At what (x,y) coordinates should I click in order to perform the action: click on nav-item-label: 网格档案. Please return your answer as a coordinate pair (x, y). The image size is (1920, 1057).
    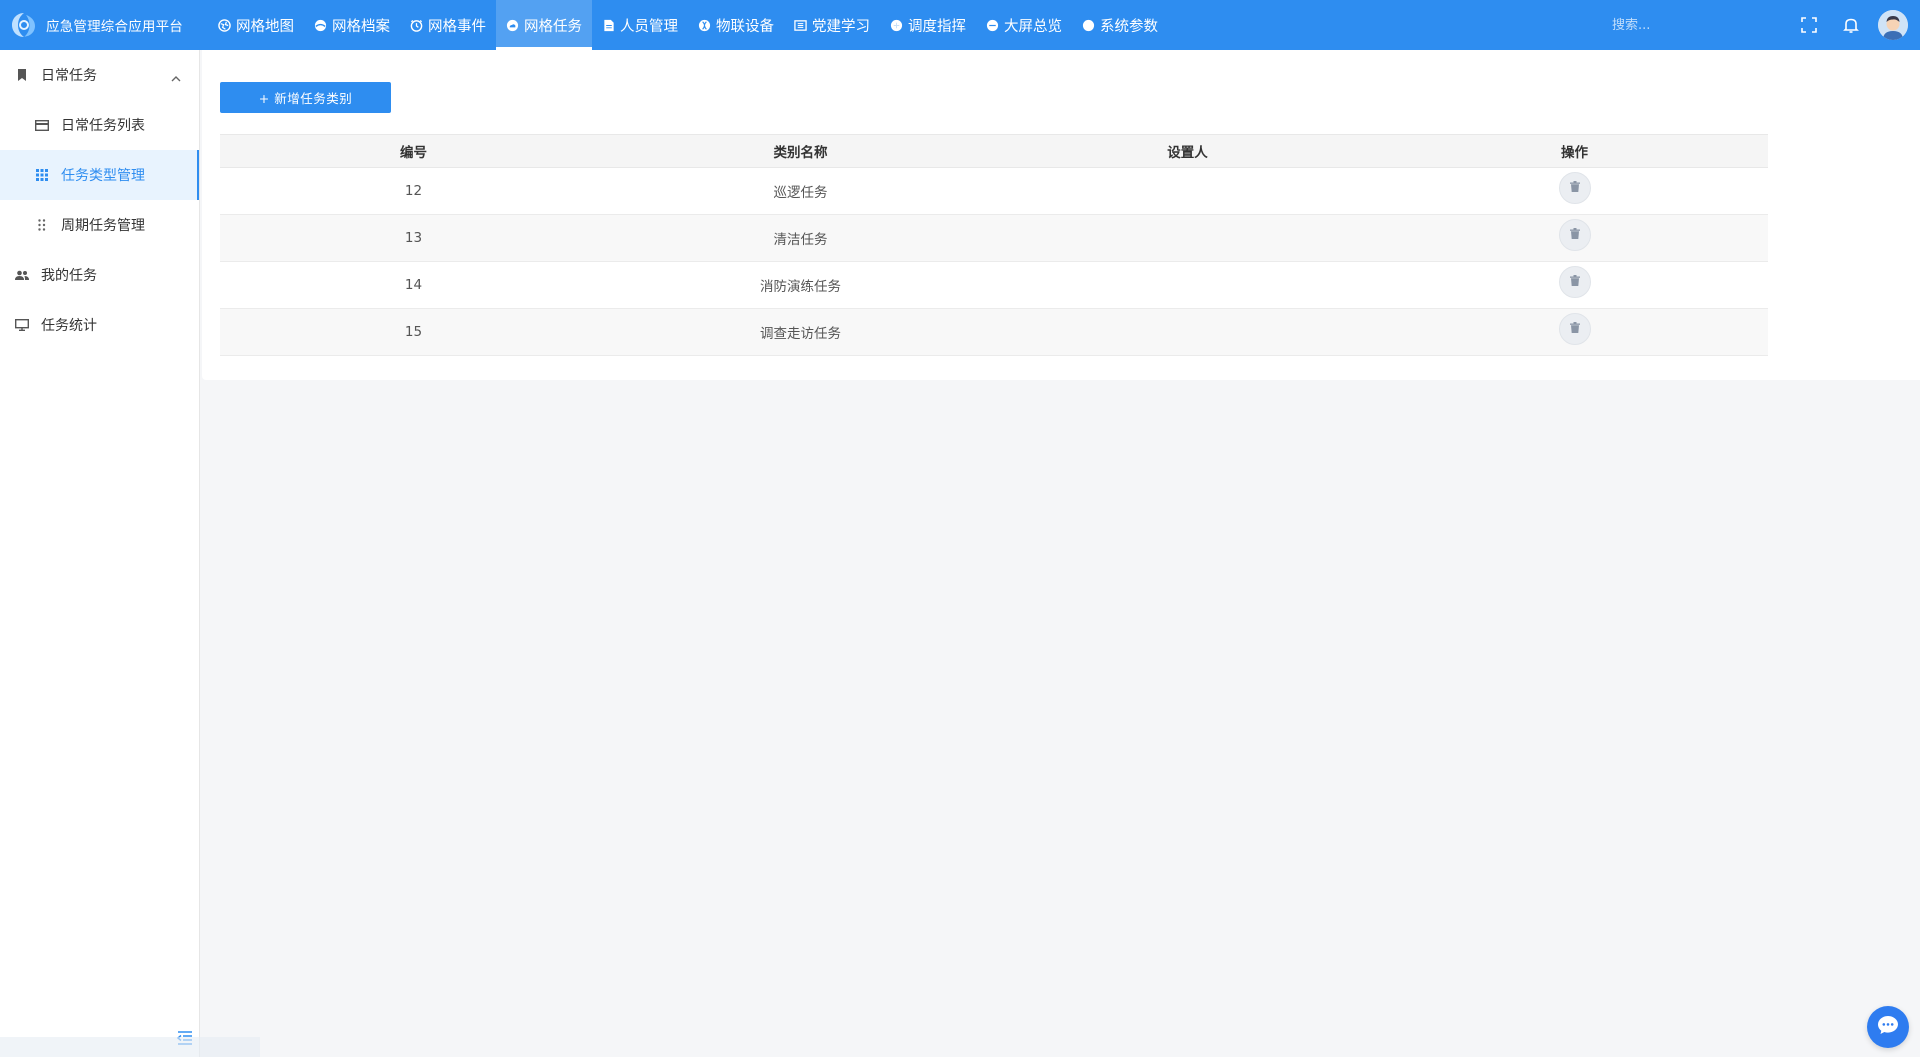
    Looking at the image, I should click on (361, 26).